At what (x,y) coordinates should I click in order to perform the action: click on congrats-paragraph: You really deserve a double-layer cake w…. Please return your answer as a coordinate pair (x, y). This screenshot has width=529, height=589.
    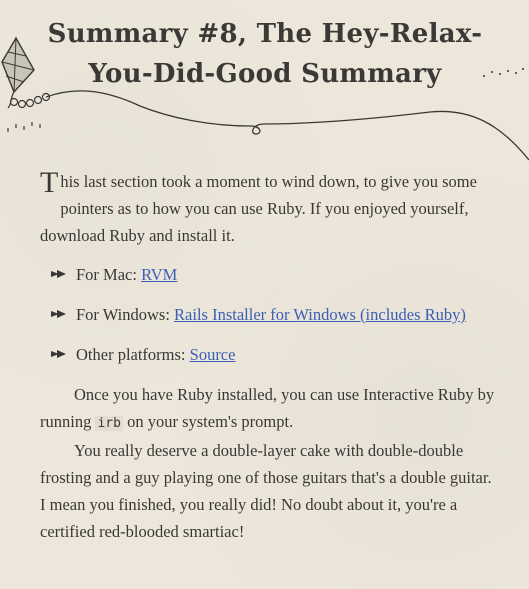
    Looking at the image, I should click on (266, 491).